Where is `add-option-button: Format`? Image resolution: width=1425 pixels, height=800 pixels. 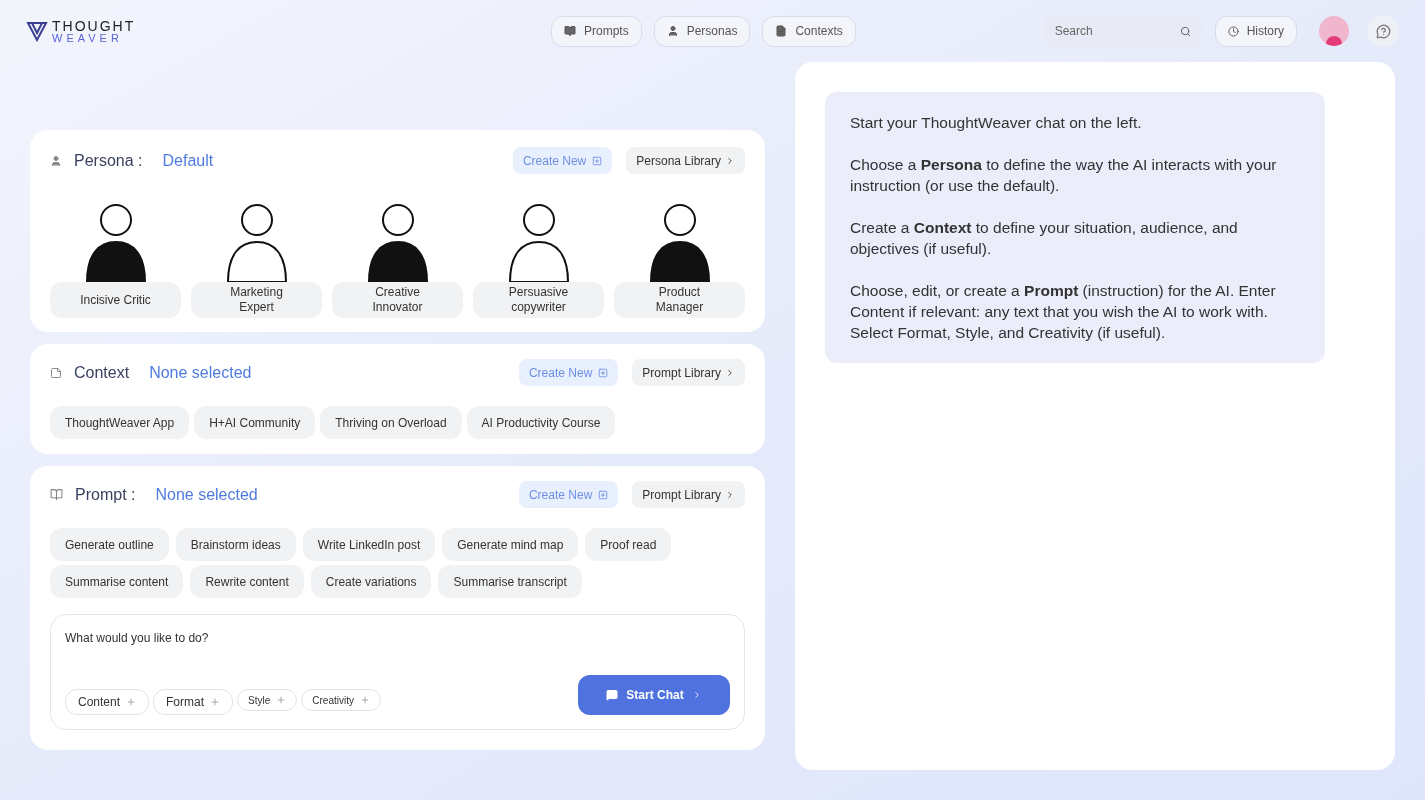
add-option-button: Format is located at coordinates (193, 702).